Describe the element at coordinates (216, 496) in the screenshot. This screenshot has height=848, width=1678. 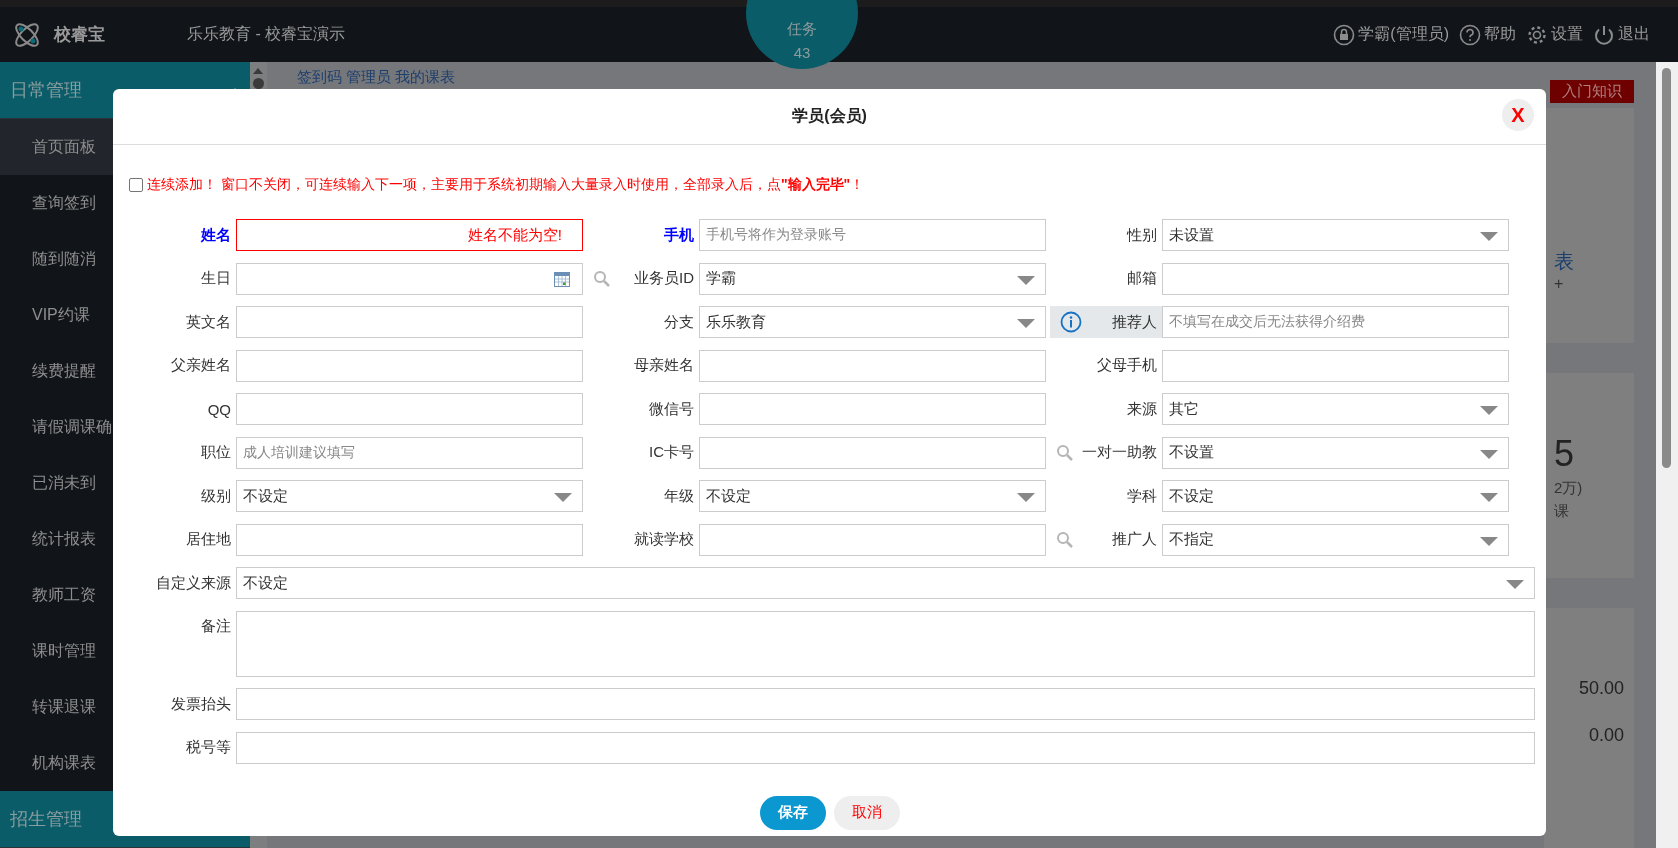
I see `field-label: 级别` at that location.